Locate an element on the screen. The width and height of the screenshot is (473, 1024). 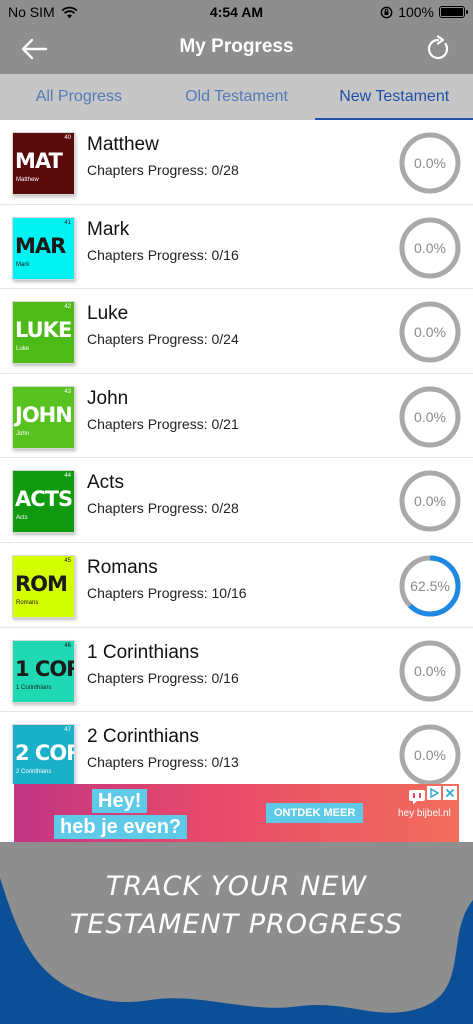
book-name: Luke is located at coordinates (108, 314).